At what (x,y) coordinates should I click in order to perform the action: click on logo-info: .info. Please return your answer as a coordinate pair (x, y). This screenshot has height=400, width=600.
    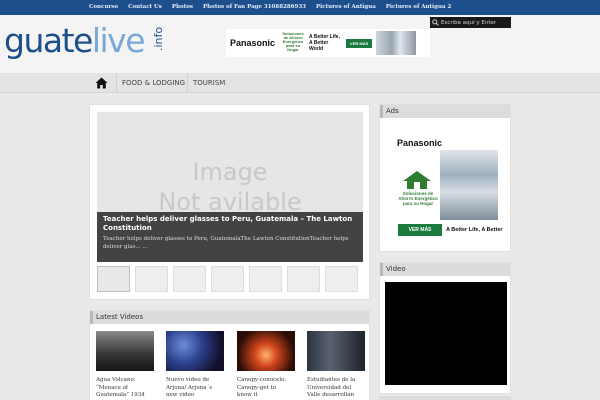
    Looking at the image, I should click on (158, 38).